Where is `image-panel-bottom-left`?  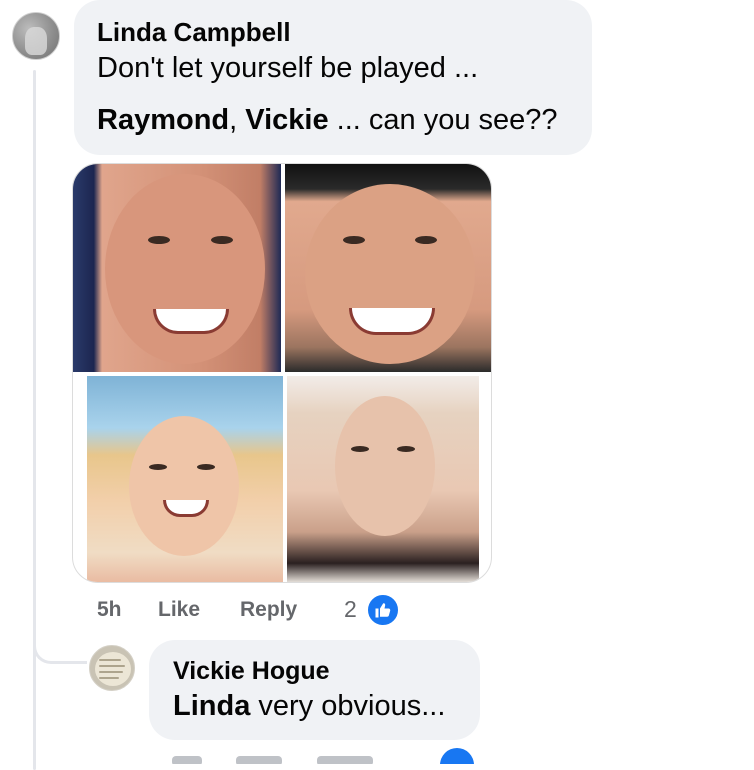 image-panel-bottom-left is located at coordinates (185, 479).